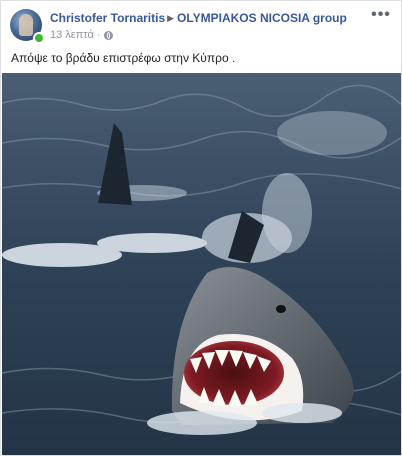 Image resolution: width=402 pixels, height=456 pixels. Describe the element at coordinates (381, 17) in the screenshot. I see `more-options-icon: •••` at that location.